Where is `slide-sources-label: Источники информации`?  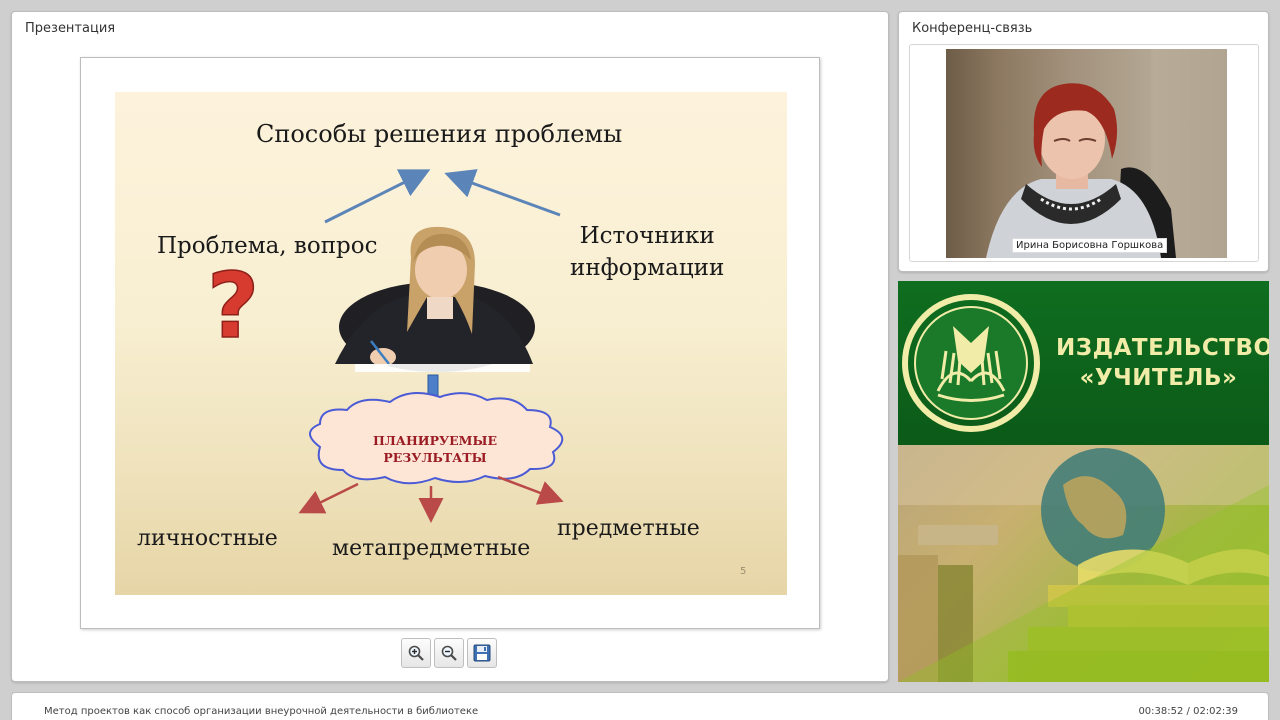 slide-sources-label: Источники информации is located at coordinates (647, 252).